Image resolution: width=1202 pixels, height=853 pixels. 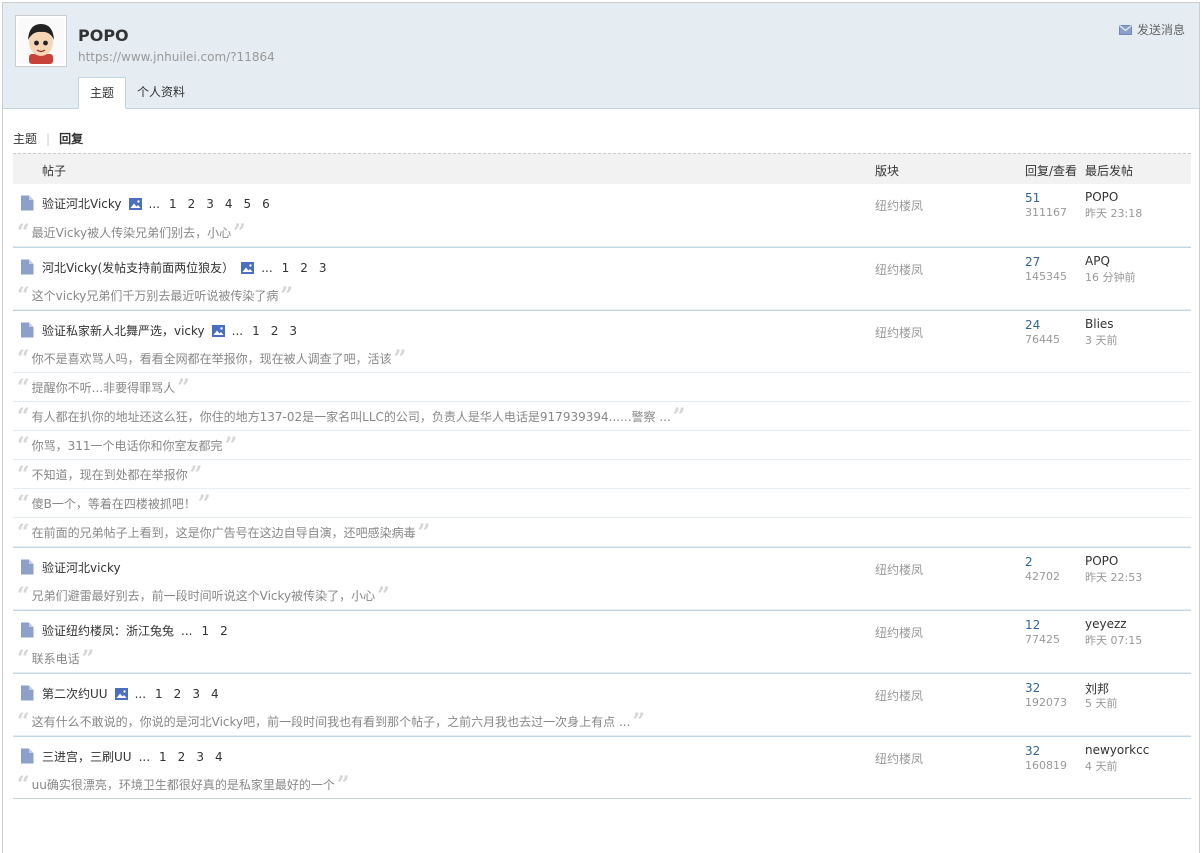 What do you see at coordinates (1160, 30) in the screenshot?
I see `send-message-label: 发送消息` at bounding box center [1160, 30].